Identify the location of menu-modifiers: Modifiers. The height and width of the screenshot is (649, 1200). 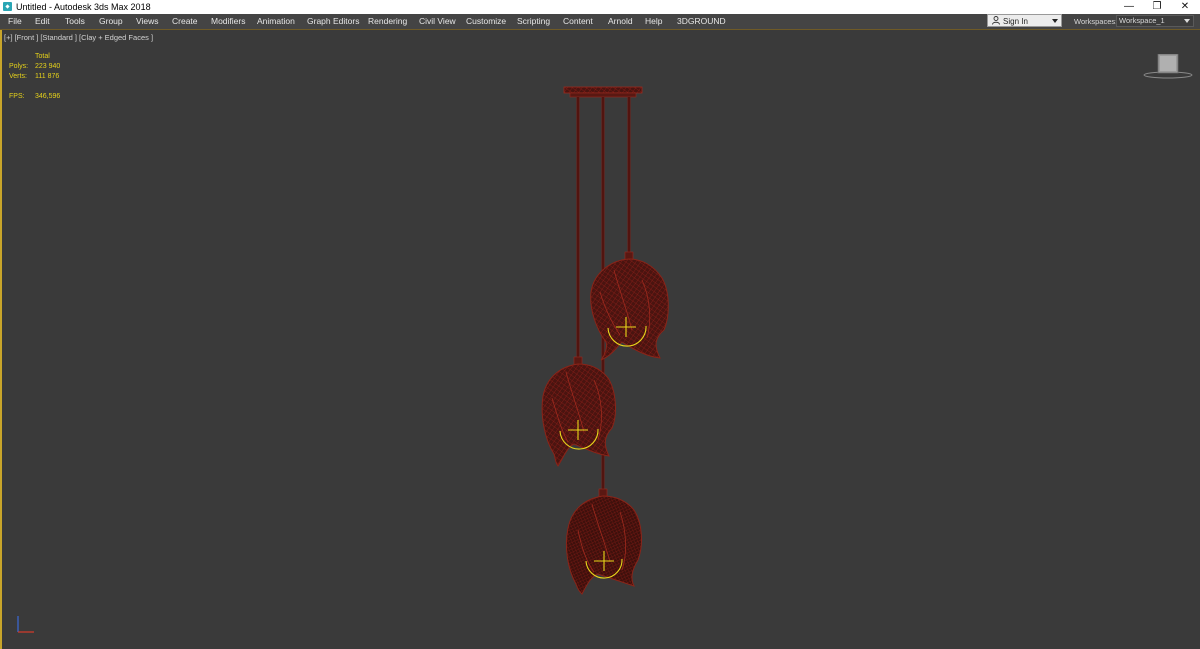
(228, 21).